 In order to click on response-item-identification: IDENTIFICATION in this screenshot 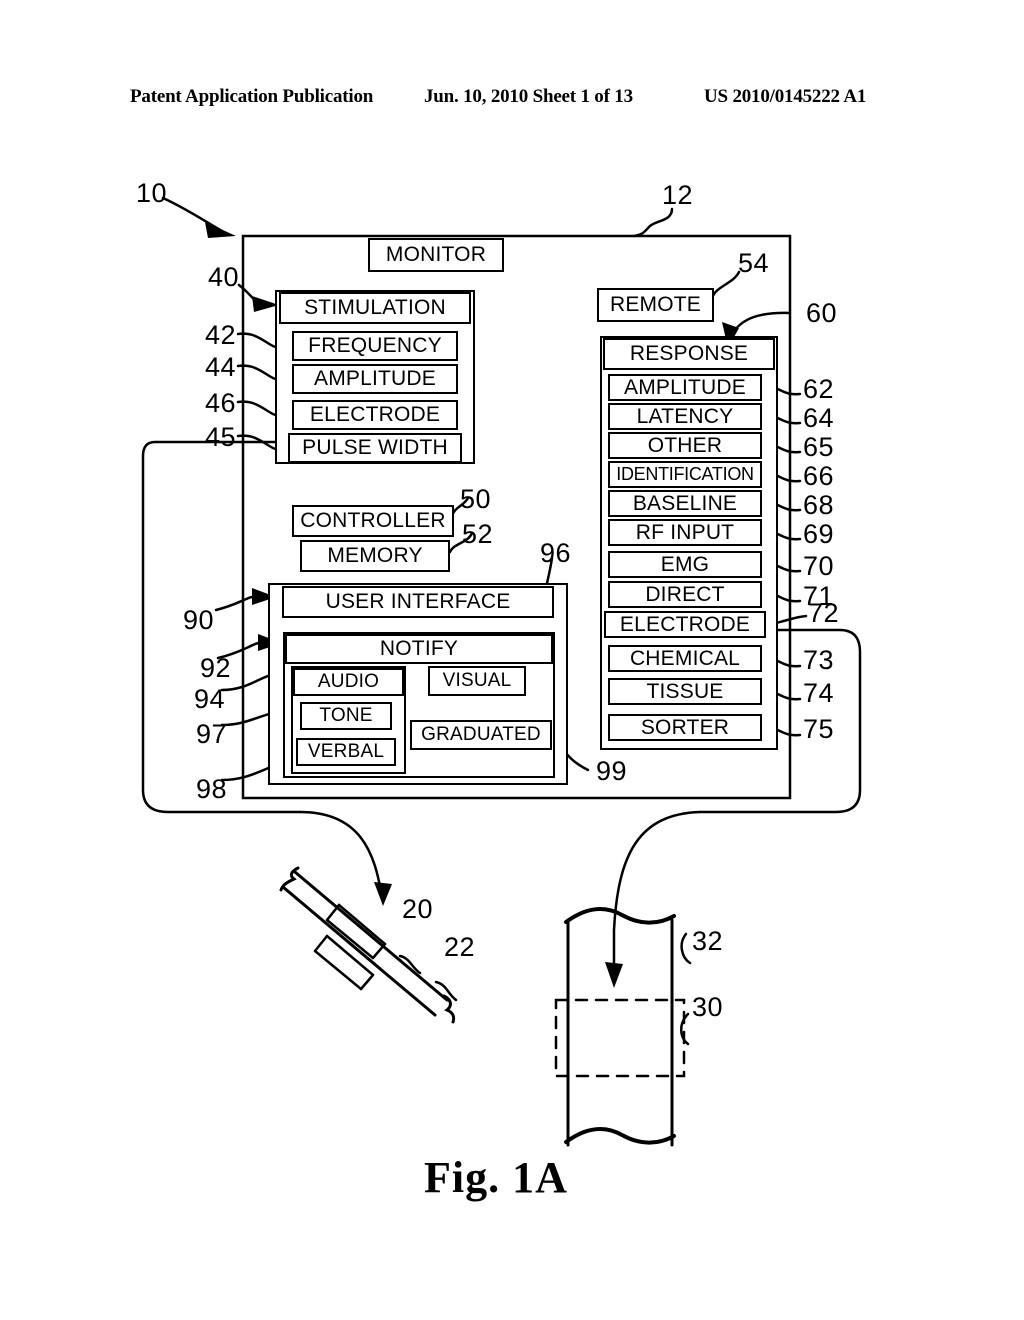, I will do `click(685, 474)`.